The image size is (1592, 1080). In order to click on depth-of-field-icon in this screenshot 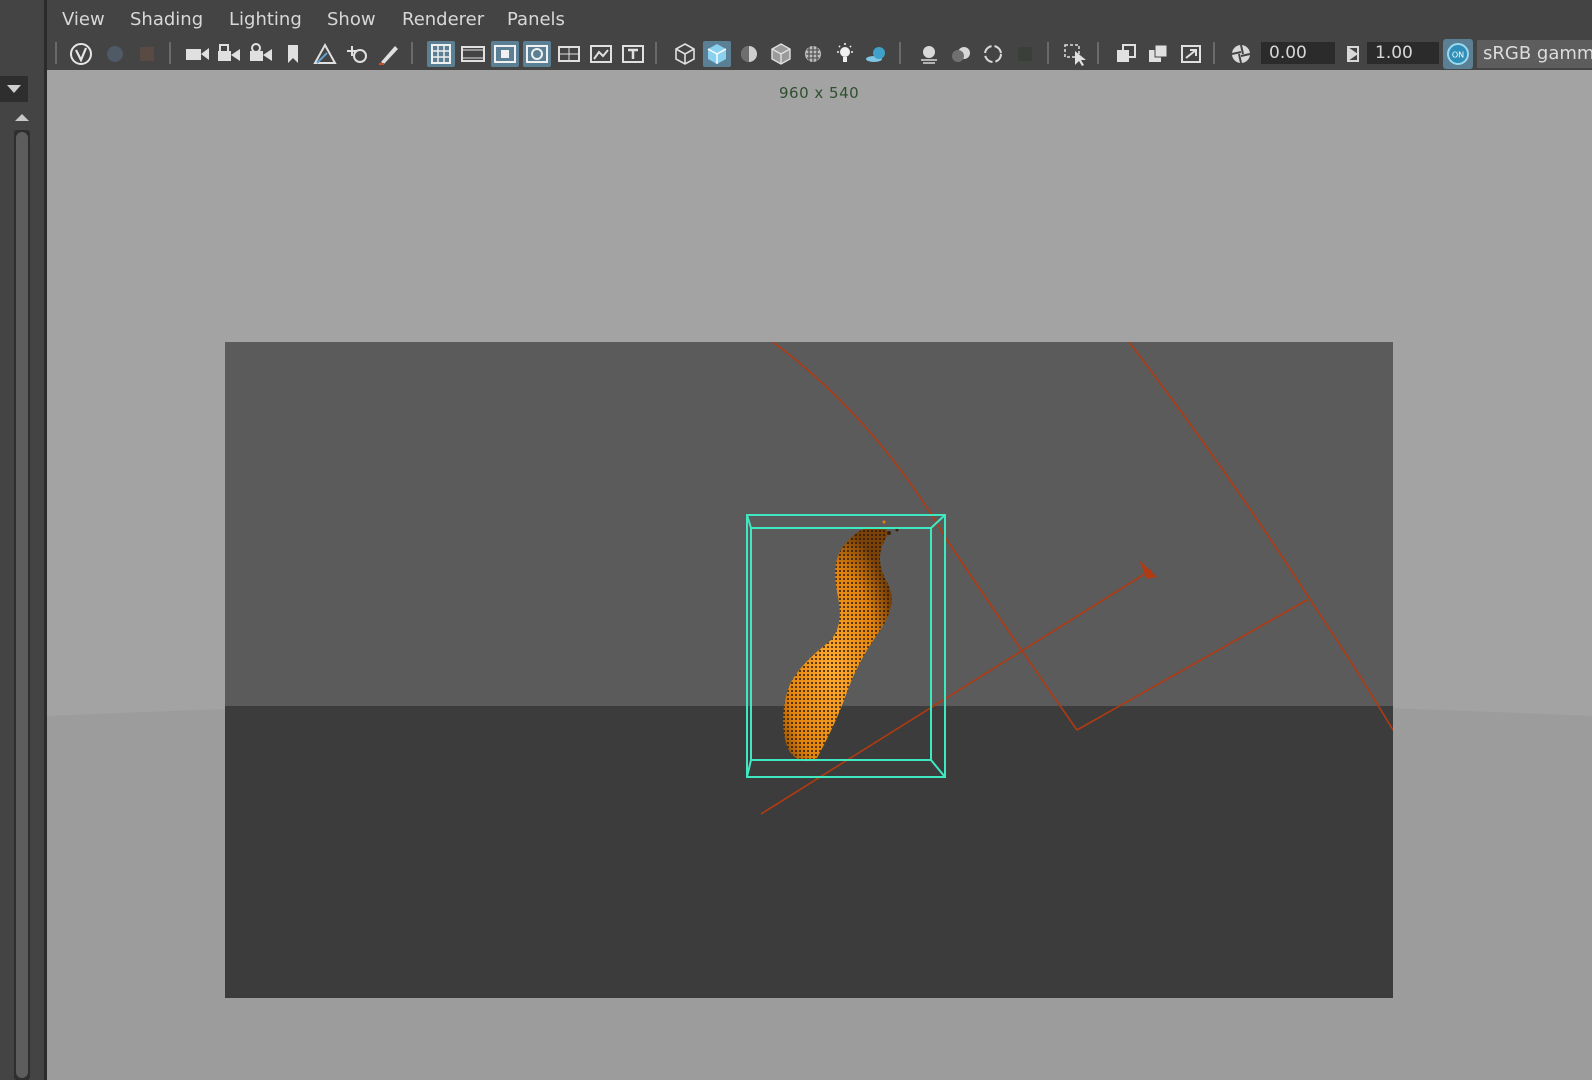, I will do `click(1025, 54)`.